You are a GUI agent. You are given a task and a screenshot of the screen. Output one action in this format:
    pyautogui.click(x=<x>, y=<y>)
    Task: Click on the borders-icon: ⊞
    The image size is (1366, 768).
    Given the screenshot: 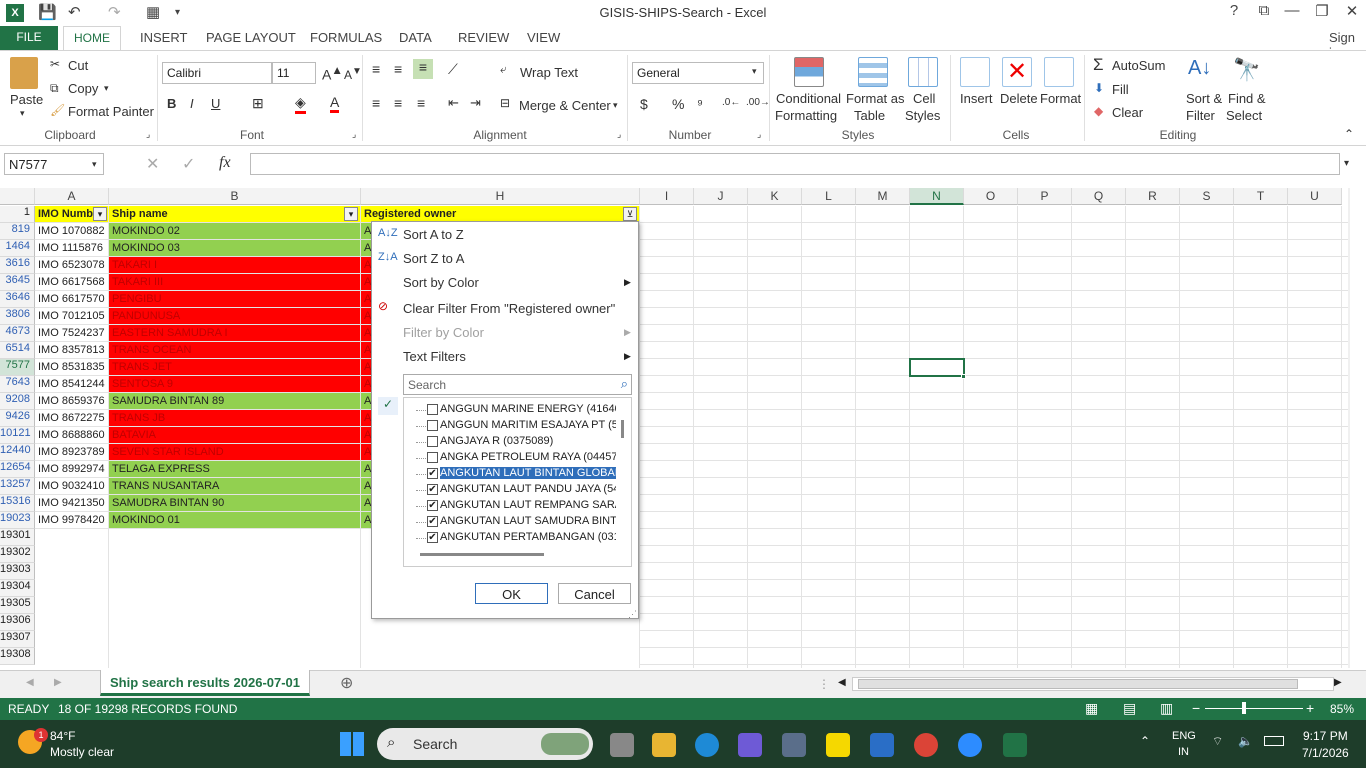 What is the action you would take?
    pyautogui.click(x=258, y=103)
    